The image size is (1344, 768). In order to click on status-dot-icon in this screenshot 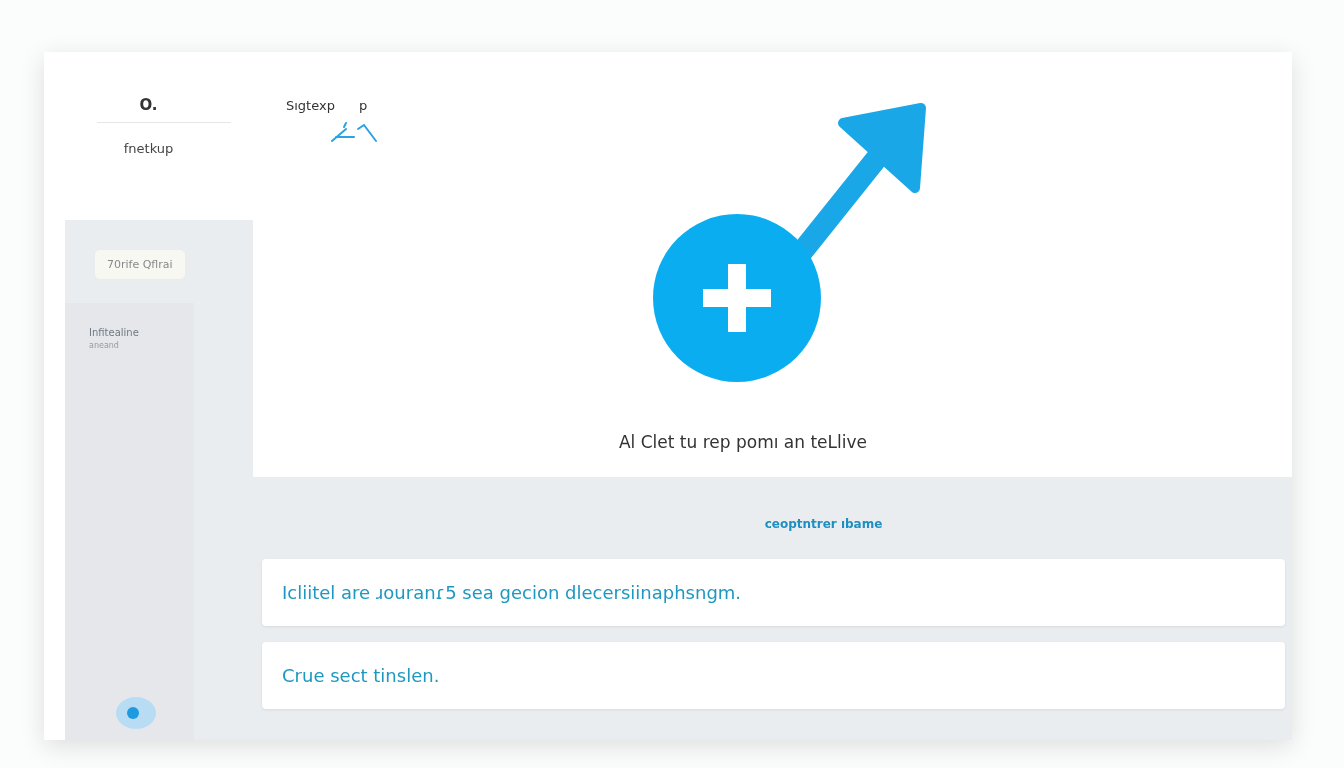, I will do `click(136, 713)`.